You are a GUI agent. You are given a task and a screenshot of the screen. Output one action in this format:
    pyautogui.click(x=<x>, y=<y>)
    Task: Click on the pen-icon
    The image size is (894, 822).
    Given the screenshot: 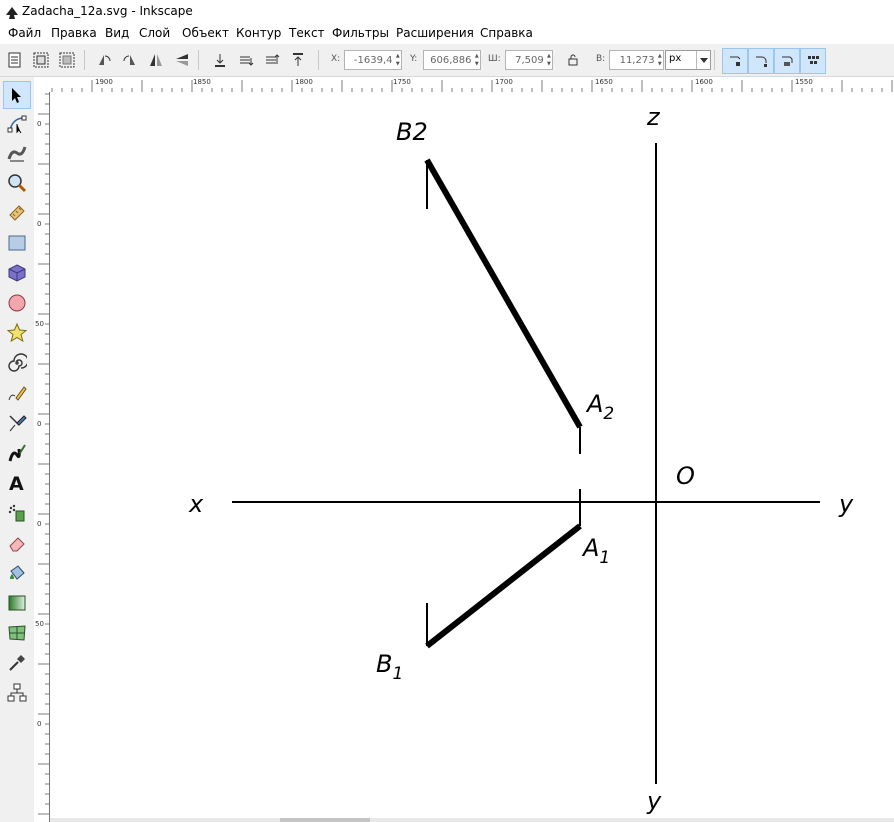 What is the action you would take?
    pyautogui.click(x=17, y=423)
    